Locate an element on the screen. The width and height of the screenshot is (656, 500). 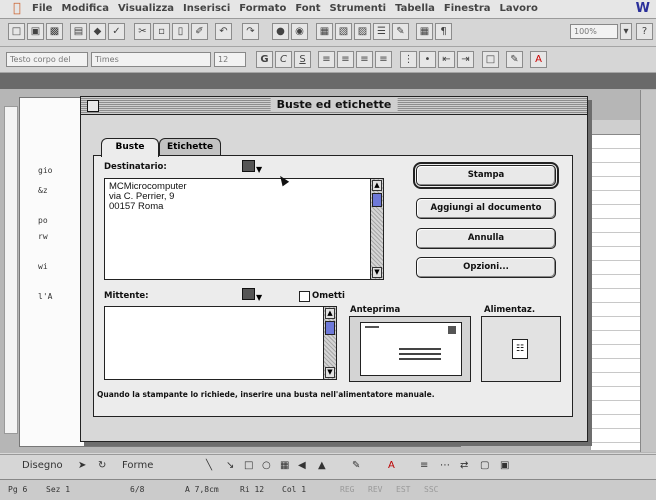
decrease-indent-icon: ⇤ is located at coordinates (446, 59).